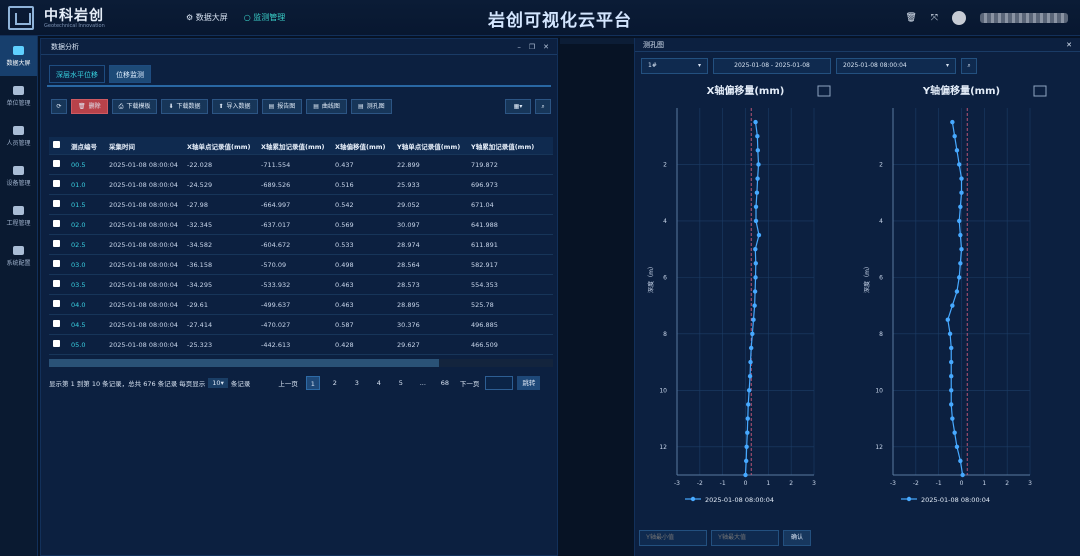  Describe the element at coordinates (881, 164) in the screenshot. I see `y-tick-label: 2` at that location.